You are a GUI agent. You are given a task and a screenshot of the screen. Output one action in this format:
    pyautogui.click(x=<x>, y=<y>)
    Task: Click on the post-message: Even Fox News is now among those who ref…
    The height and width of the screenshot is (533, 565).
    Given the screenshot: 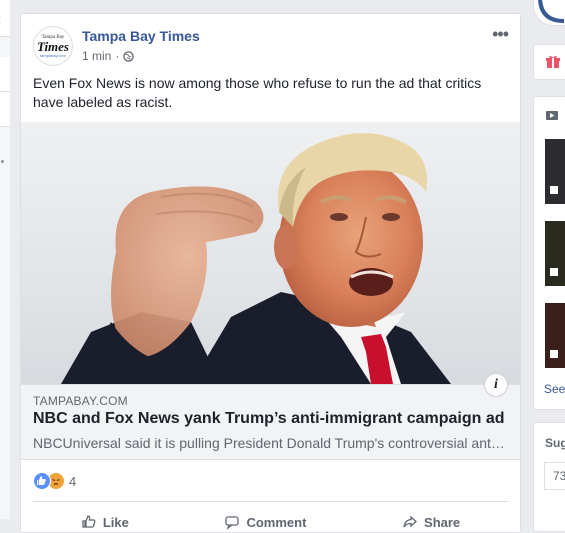 What is the action you would take?
    pyautogui.click(x=270, y=93)
    